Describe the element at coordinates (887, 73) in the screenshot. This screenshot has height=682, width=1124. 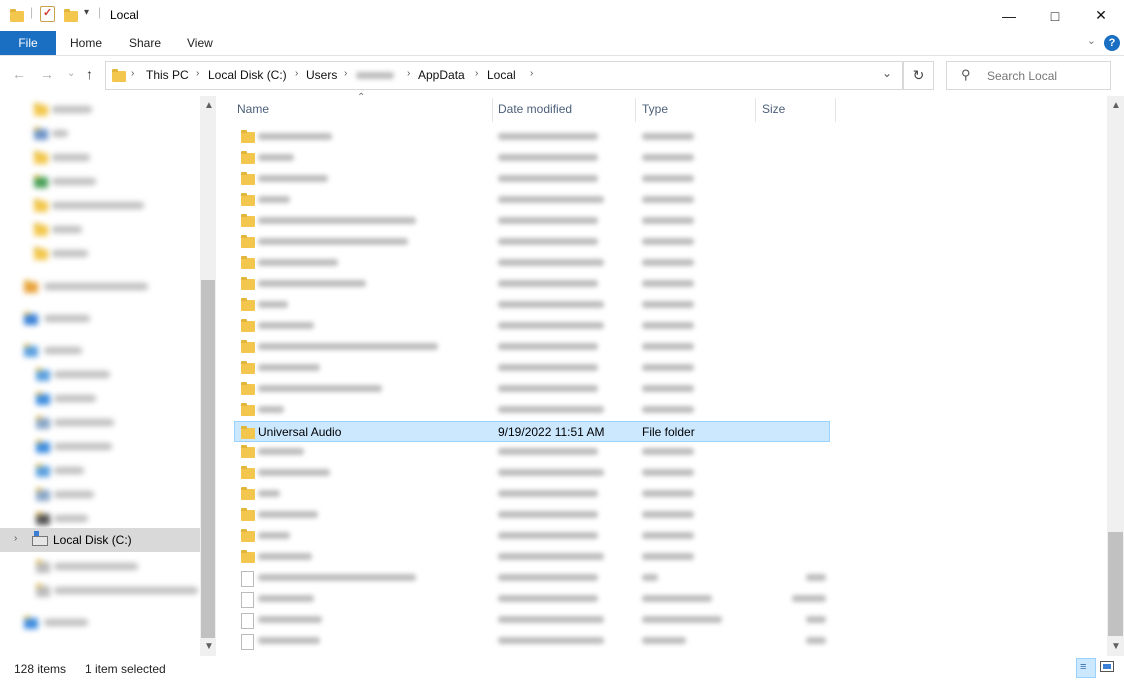
I see `address-dropdown-icon: ⌄` at that location.